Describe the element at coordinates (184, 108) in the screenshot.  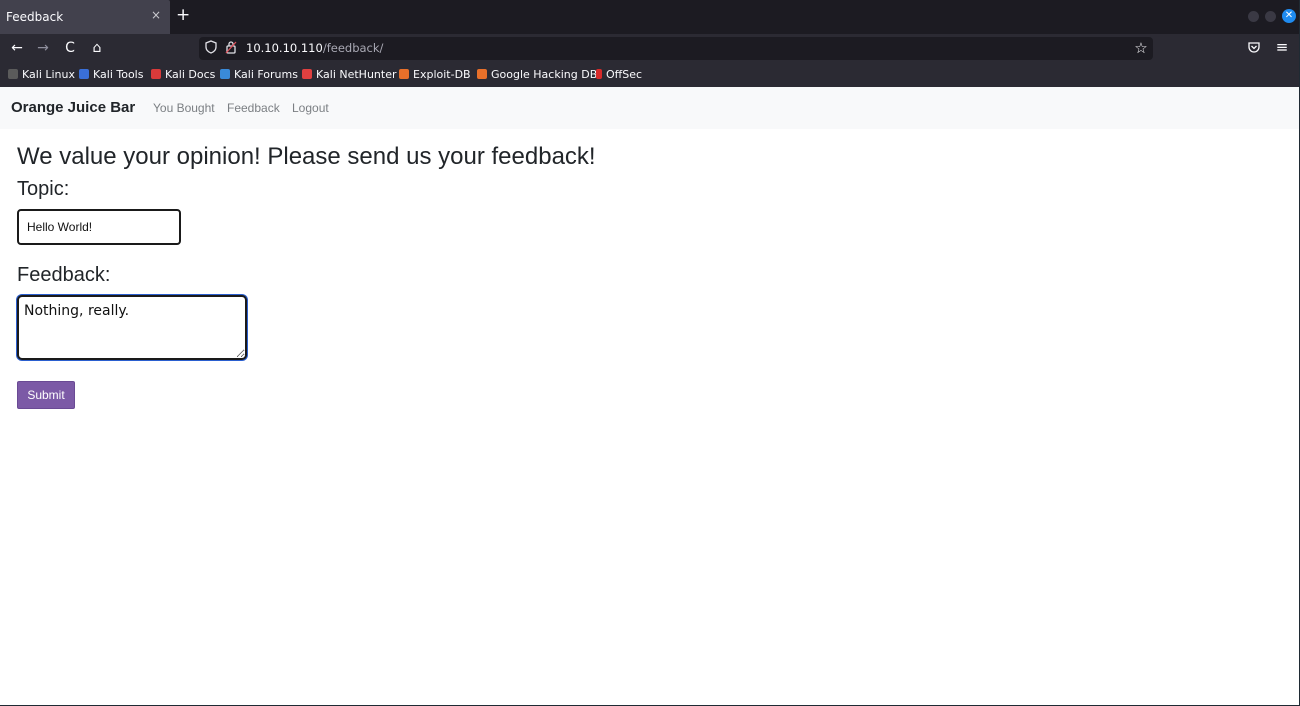
I see `nav-link-you-bought: You Bought` at that location.